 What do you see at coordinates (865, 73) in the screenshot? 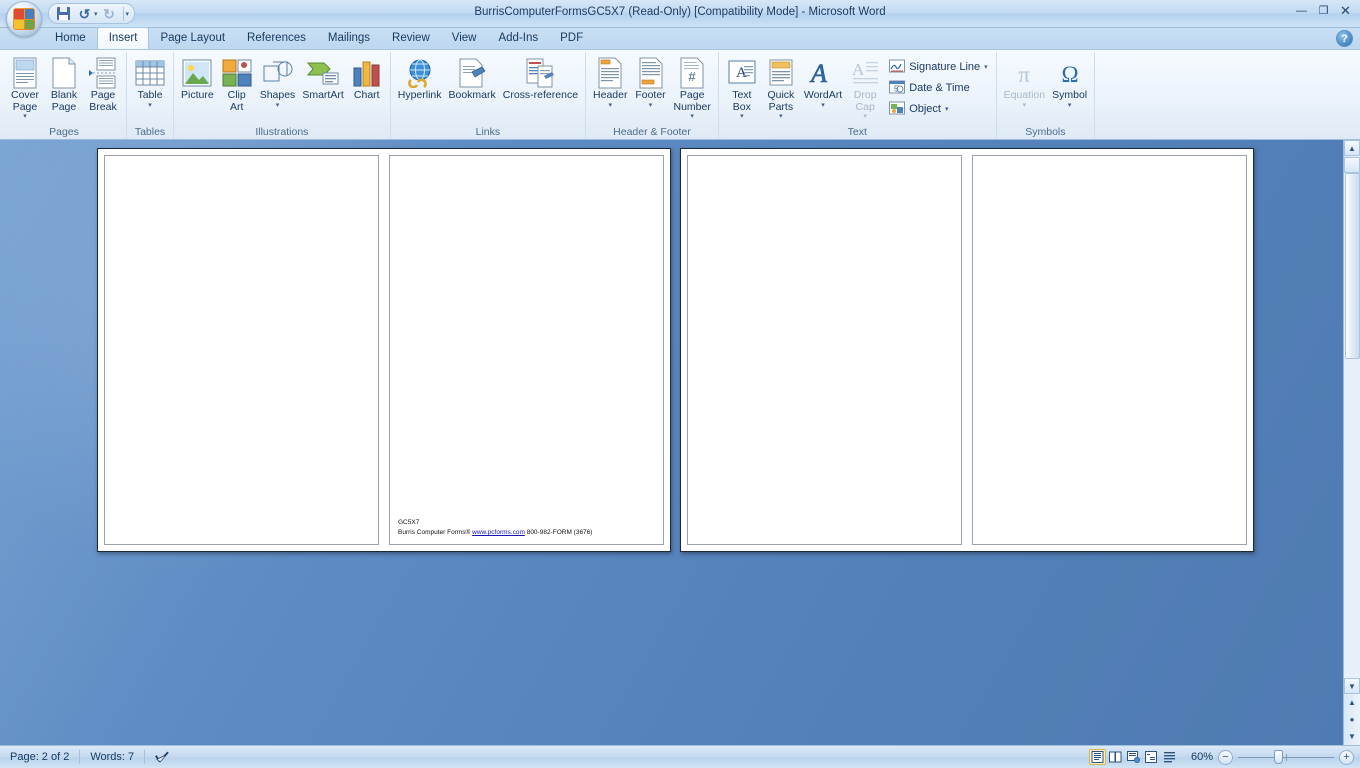
I see `drop-cap-icon: A` at bounding box center [865, 73].